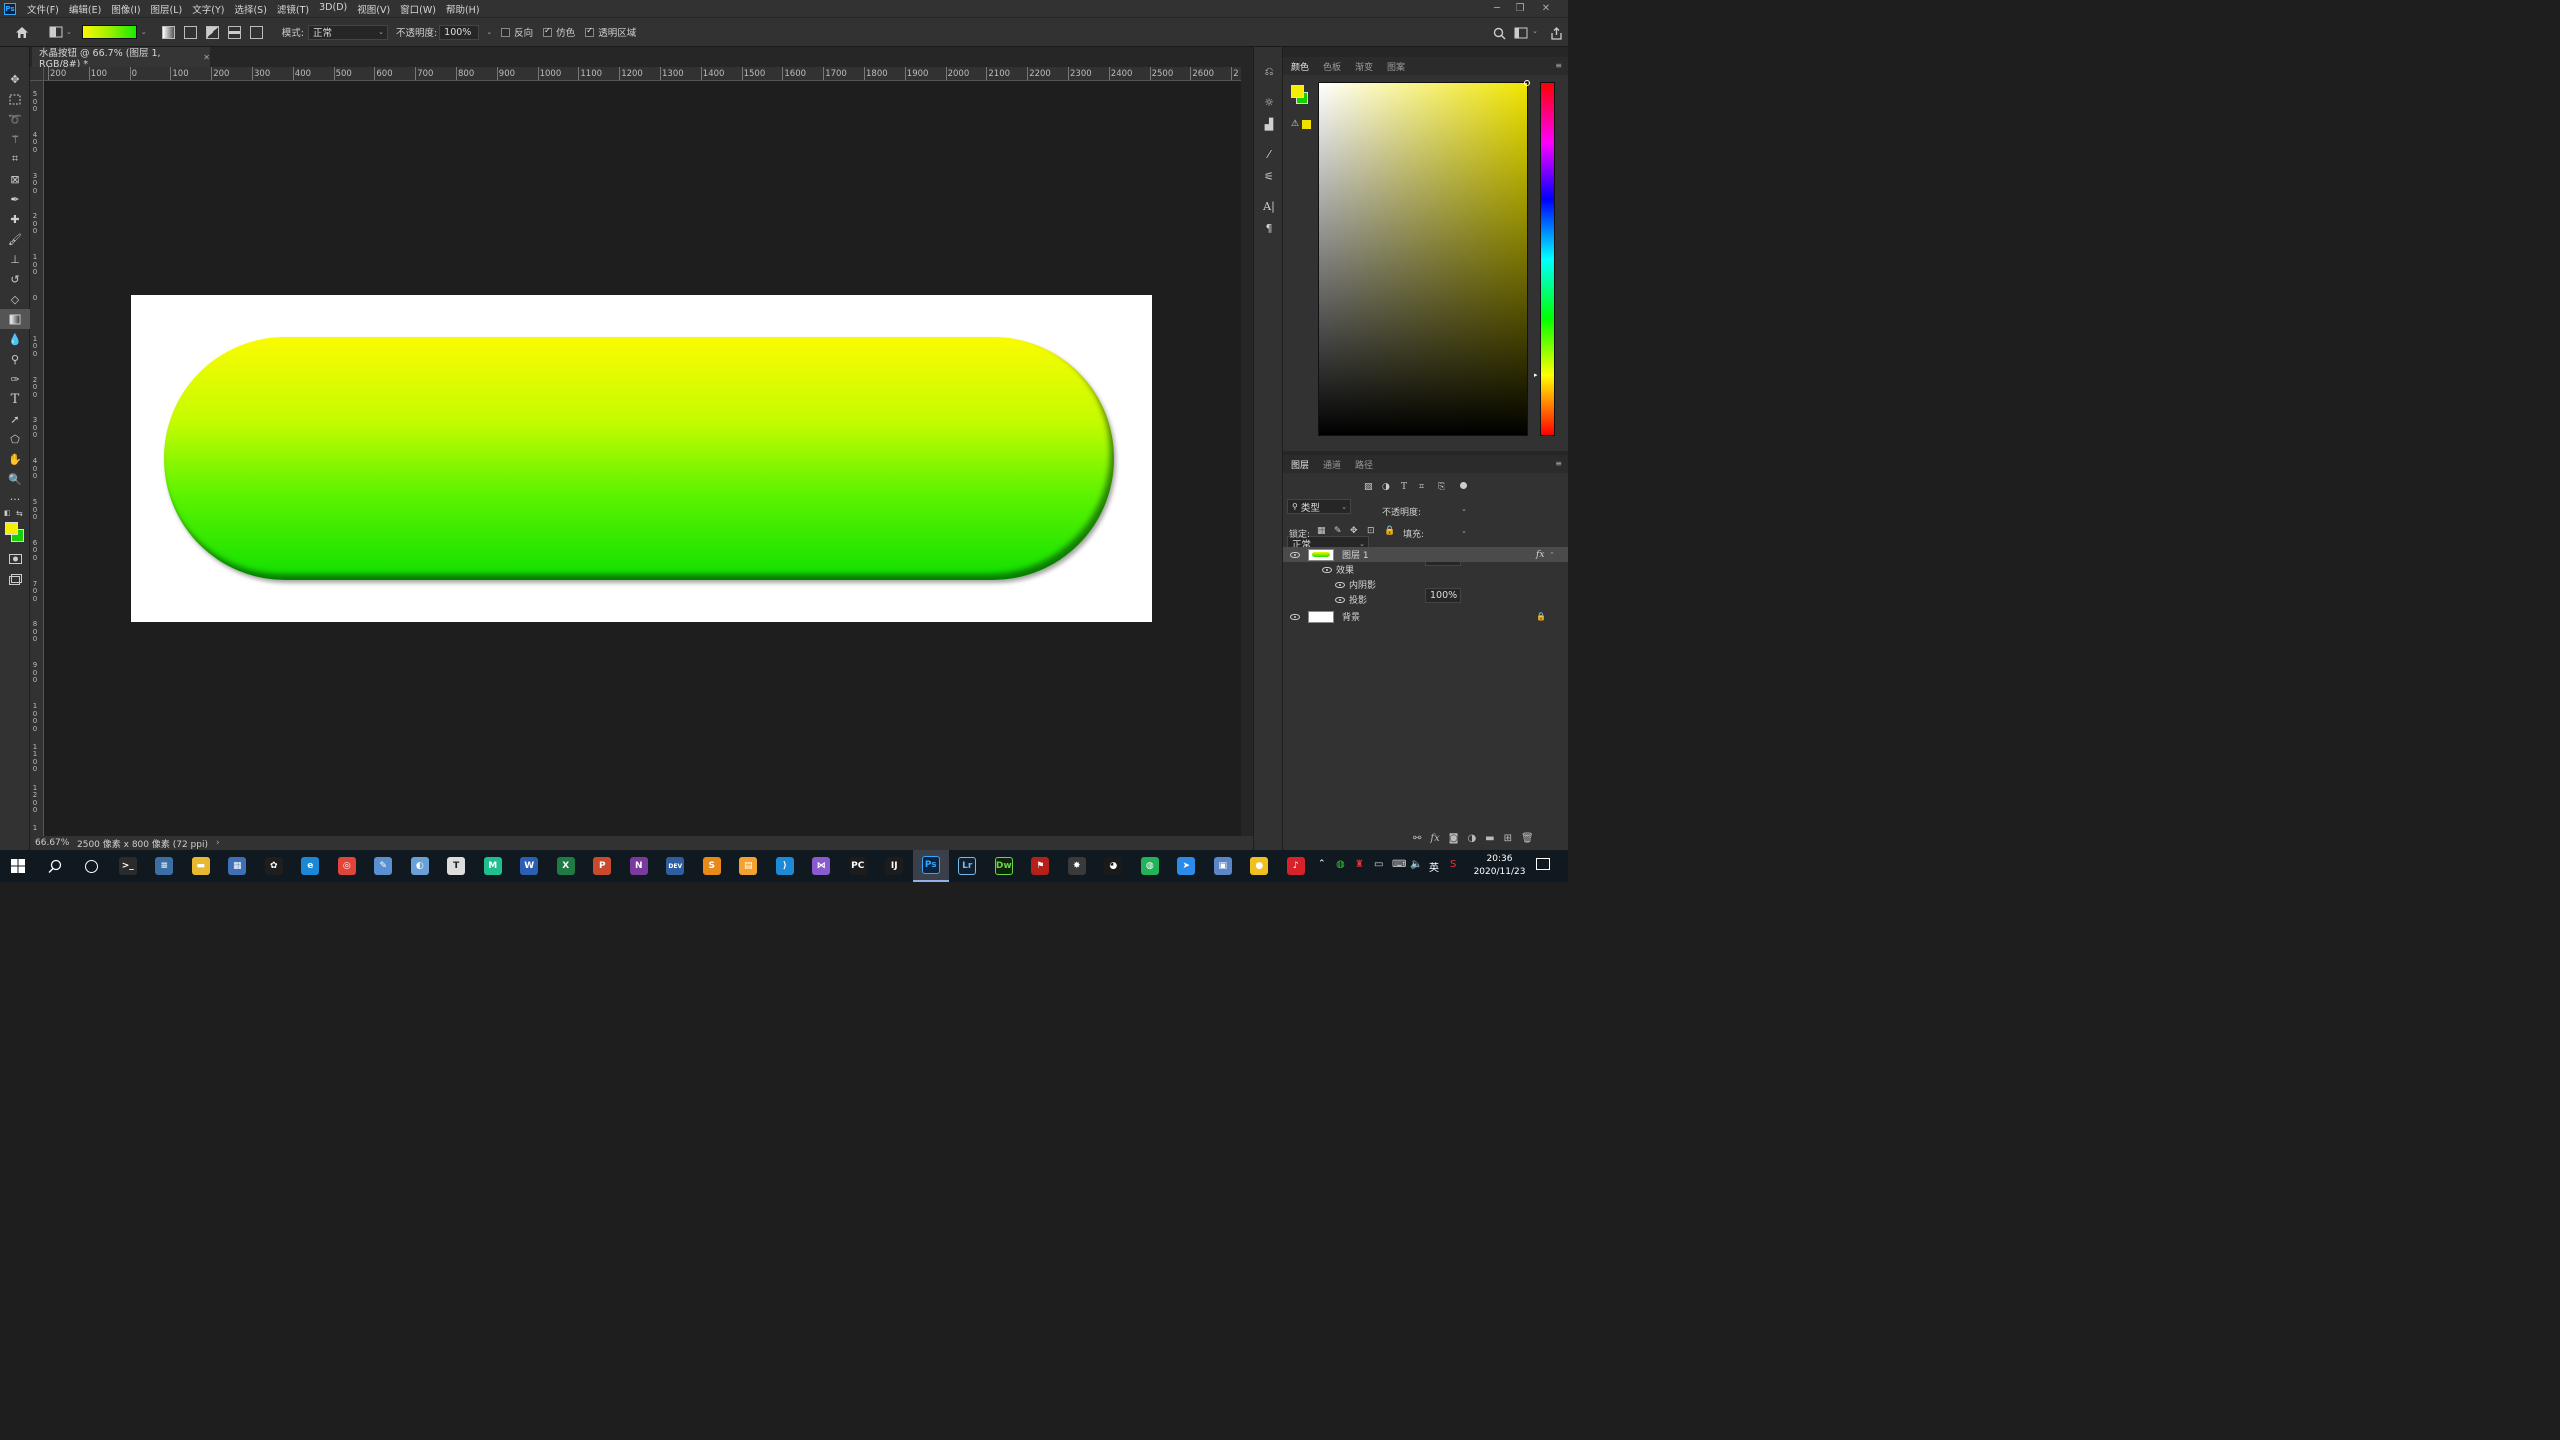 The height and width of the screenshot is (1440, 2560). What do you see at coordinates (373, 9) in the screenshot?
I see `menu-item-8: 视图(V)` at bounding box center [373, 9].